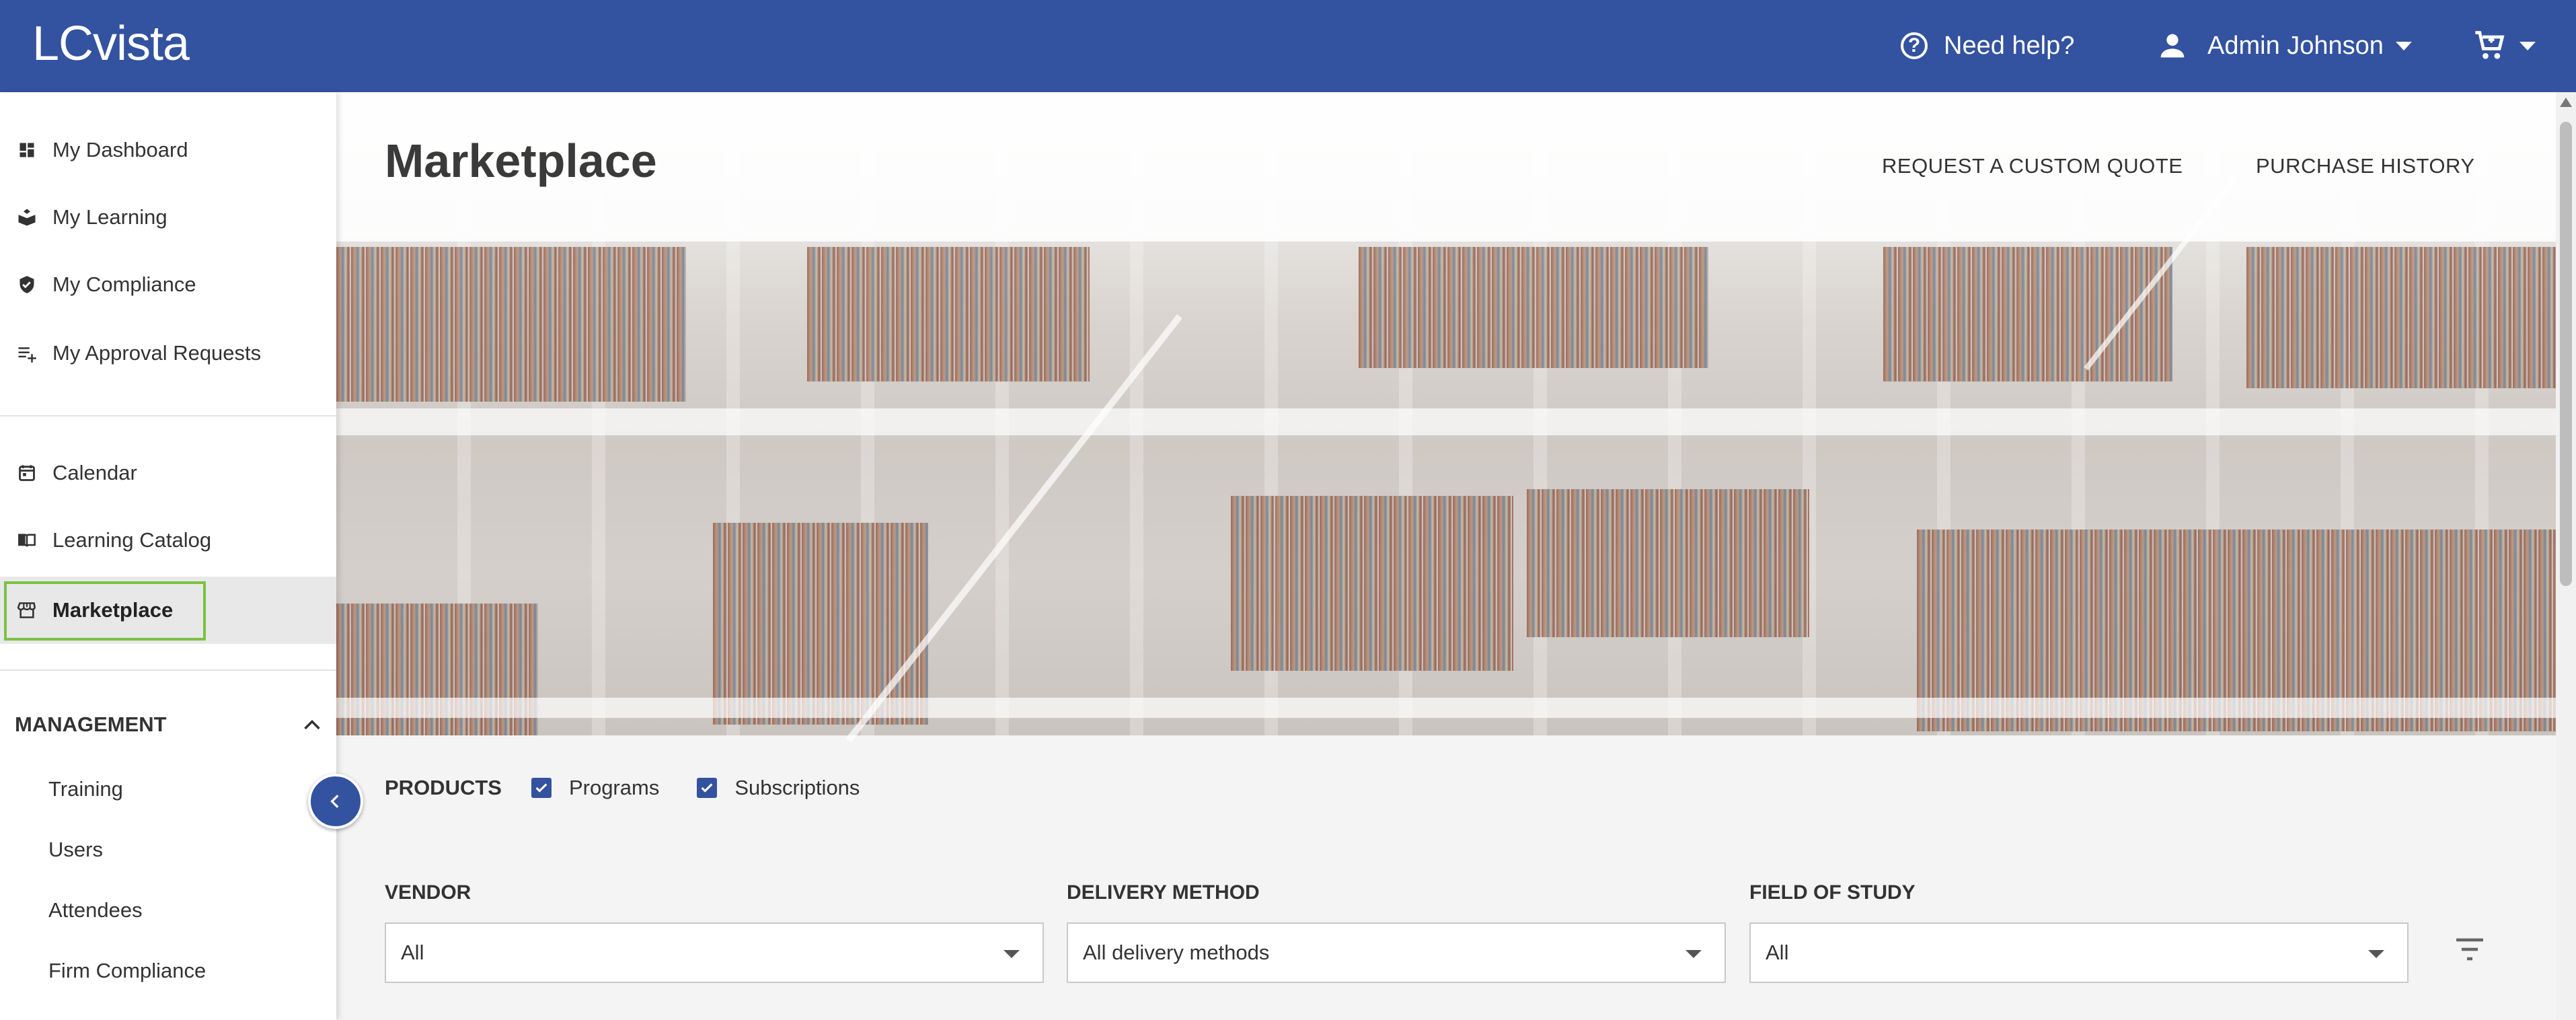 The width and height of the screenshot is (2576, 1020). What do you see at coordinates (168, 217) in the screenshot?
I see `sidebar-item-my-learning: My Learning` at bounding box center [168, 217].